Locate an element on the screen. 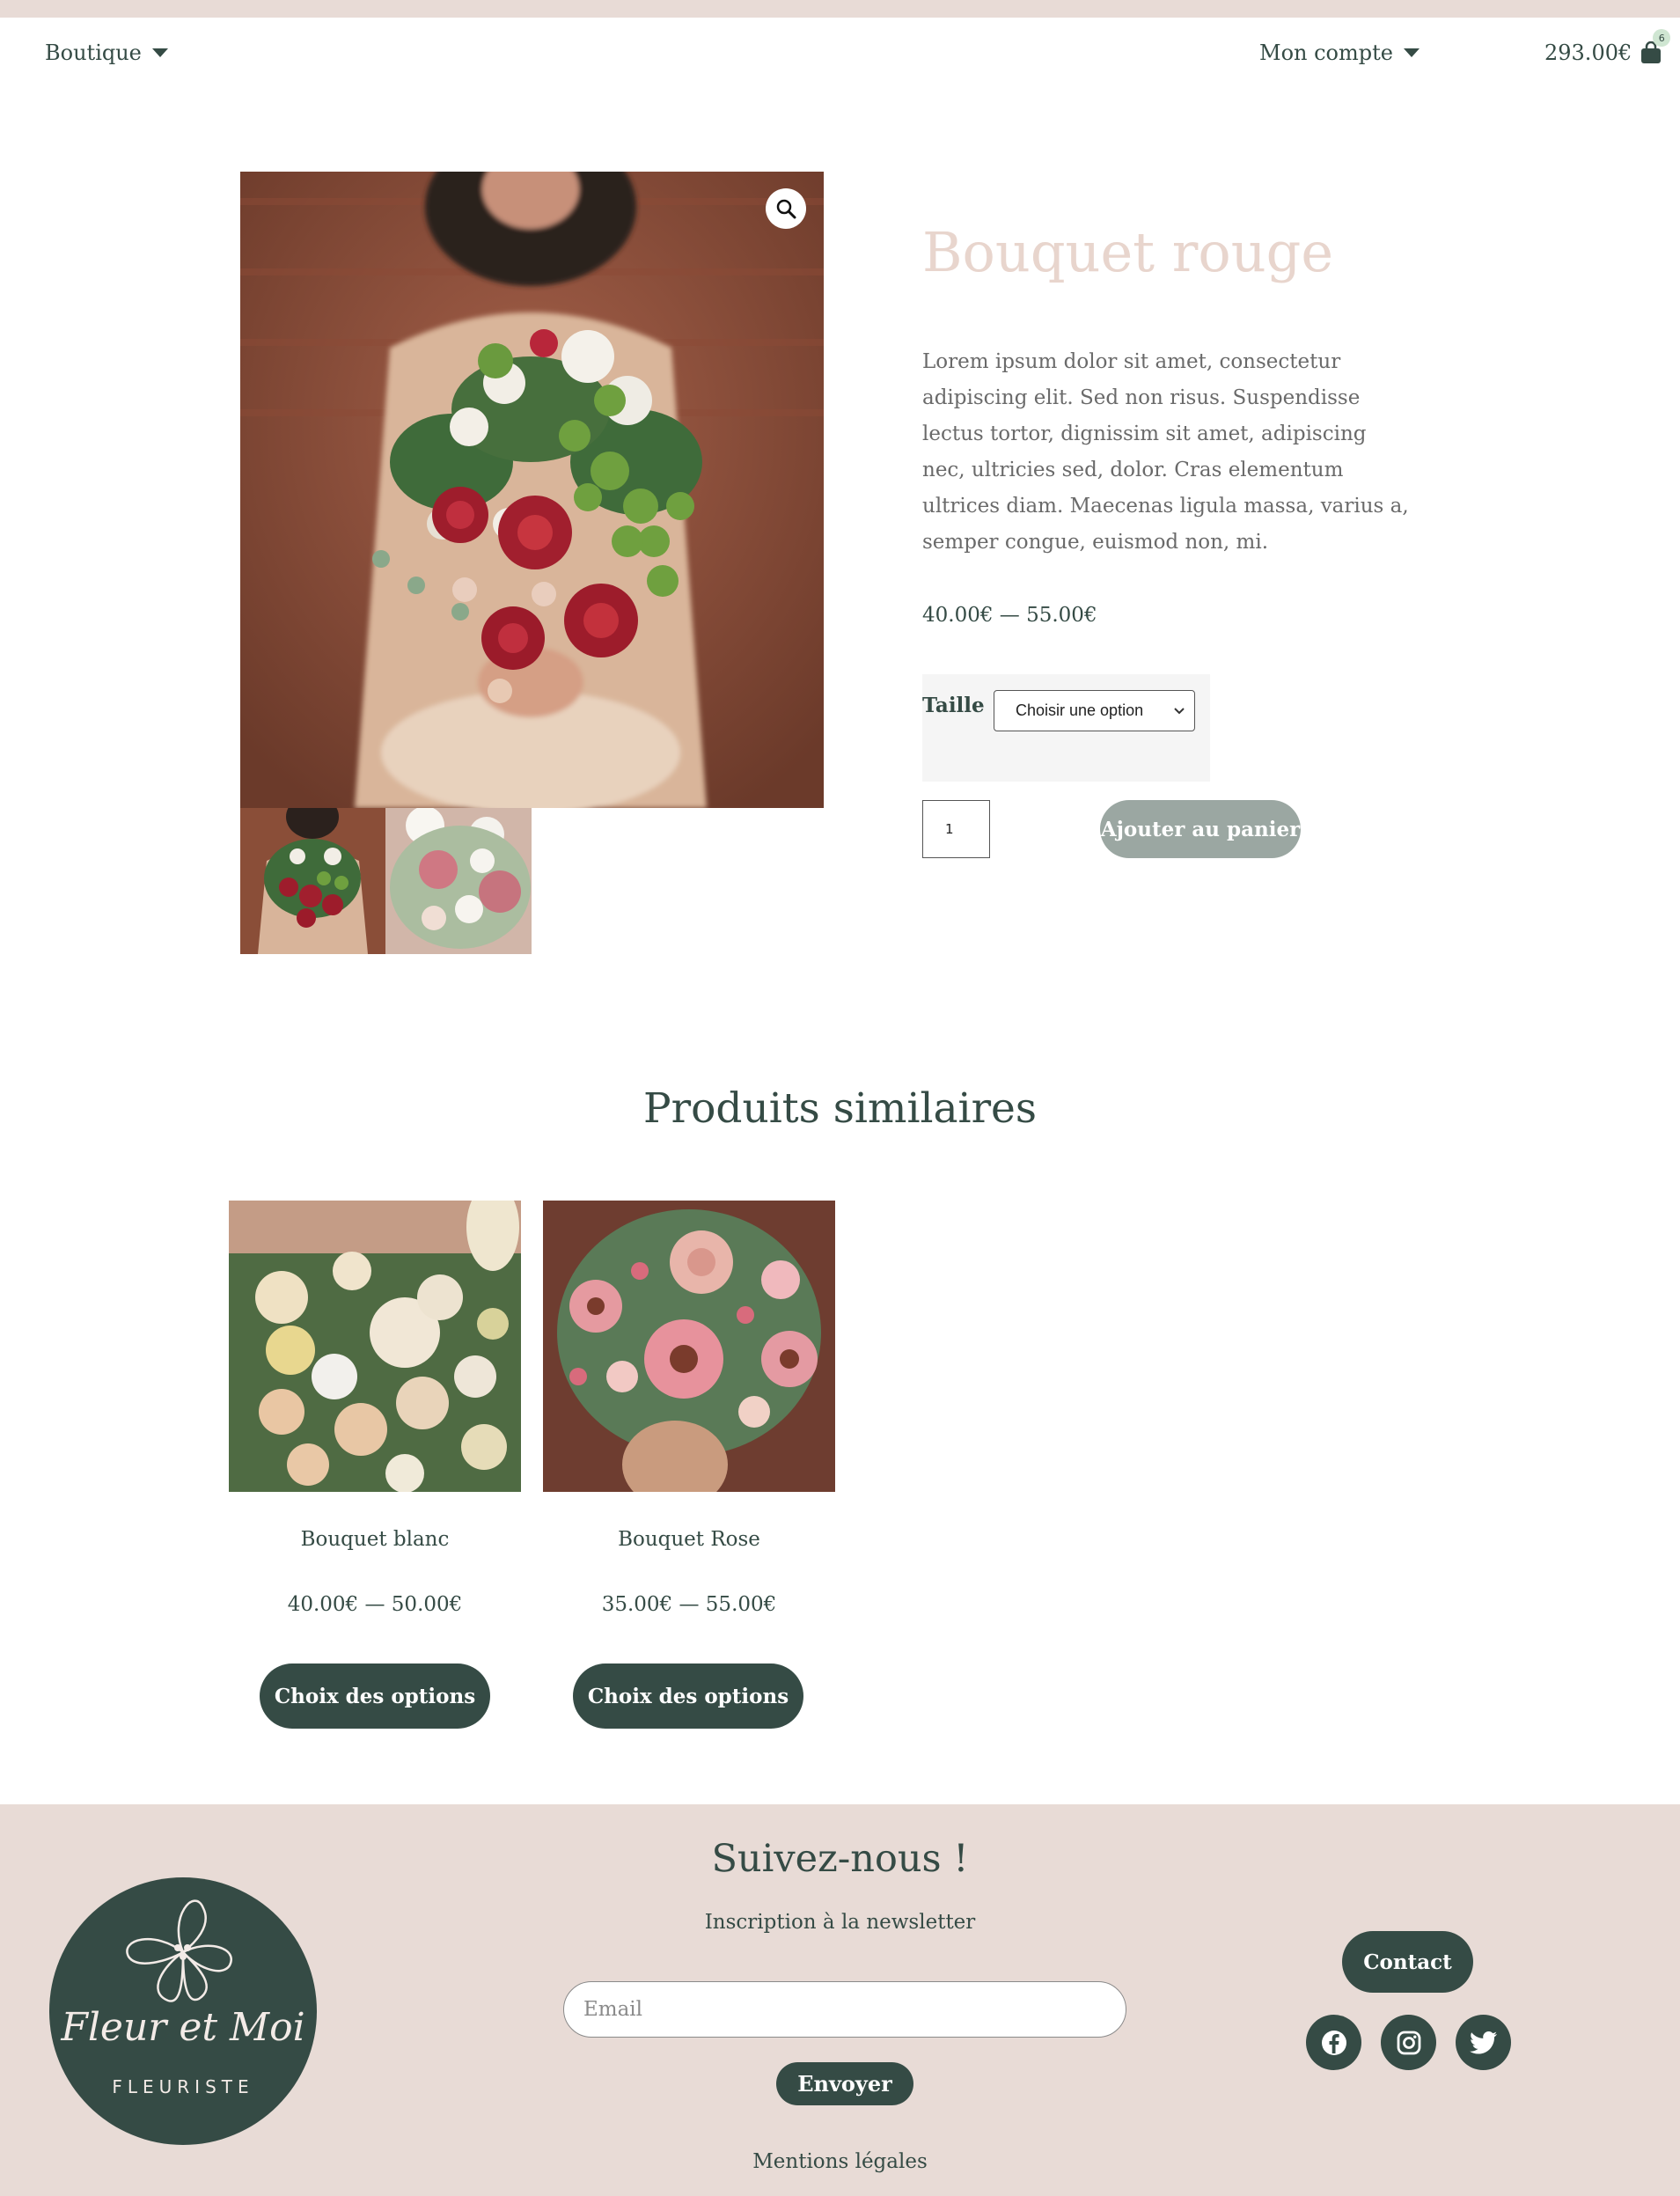 Image resolution: width=1680 pixels, height=2196 pixels. size-select-value: Choisir une option is located at coordinates (1080, 710).